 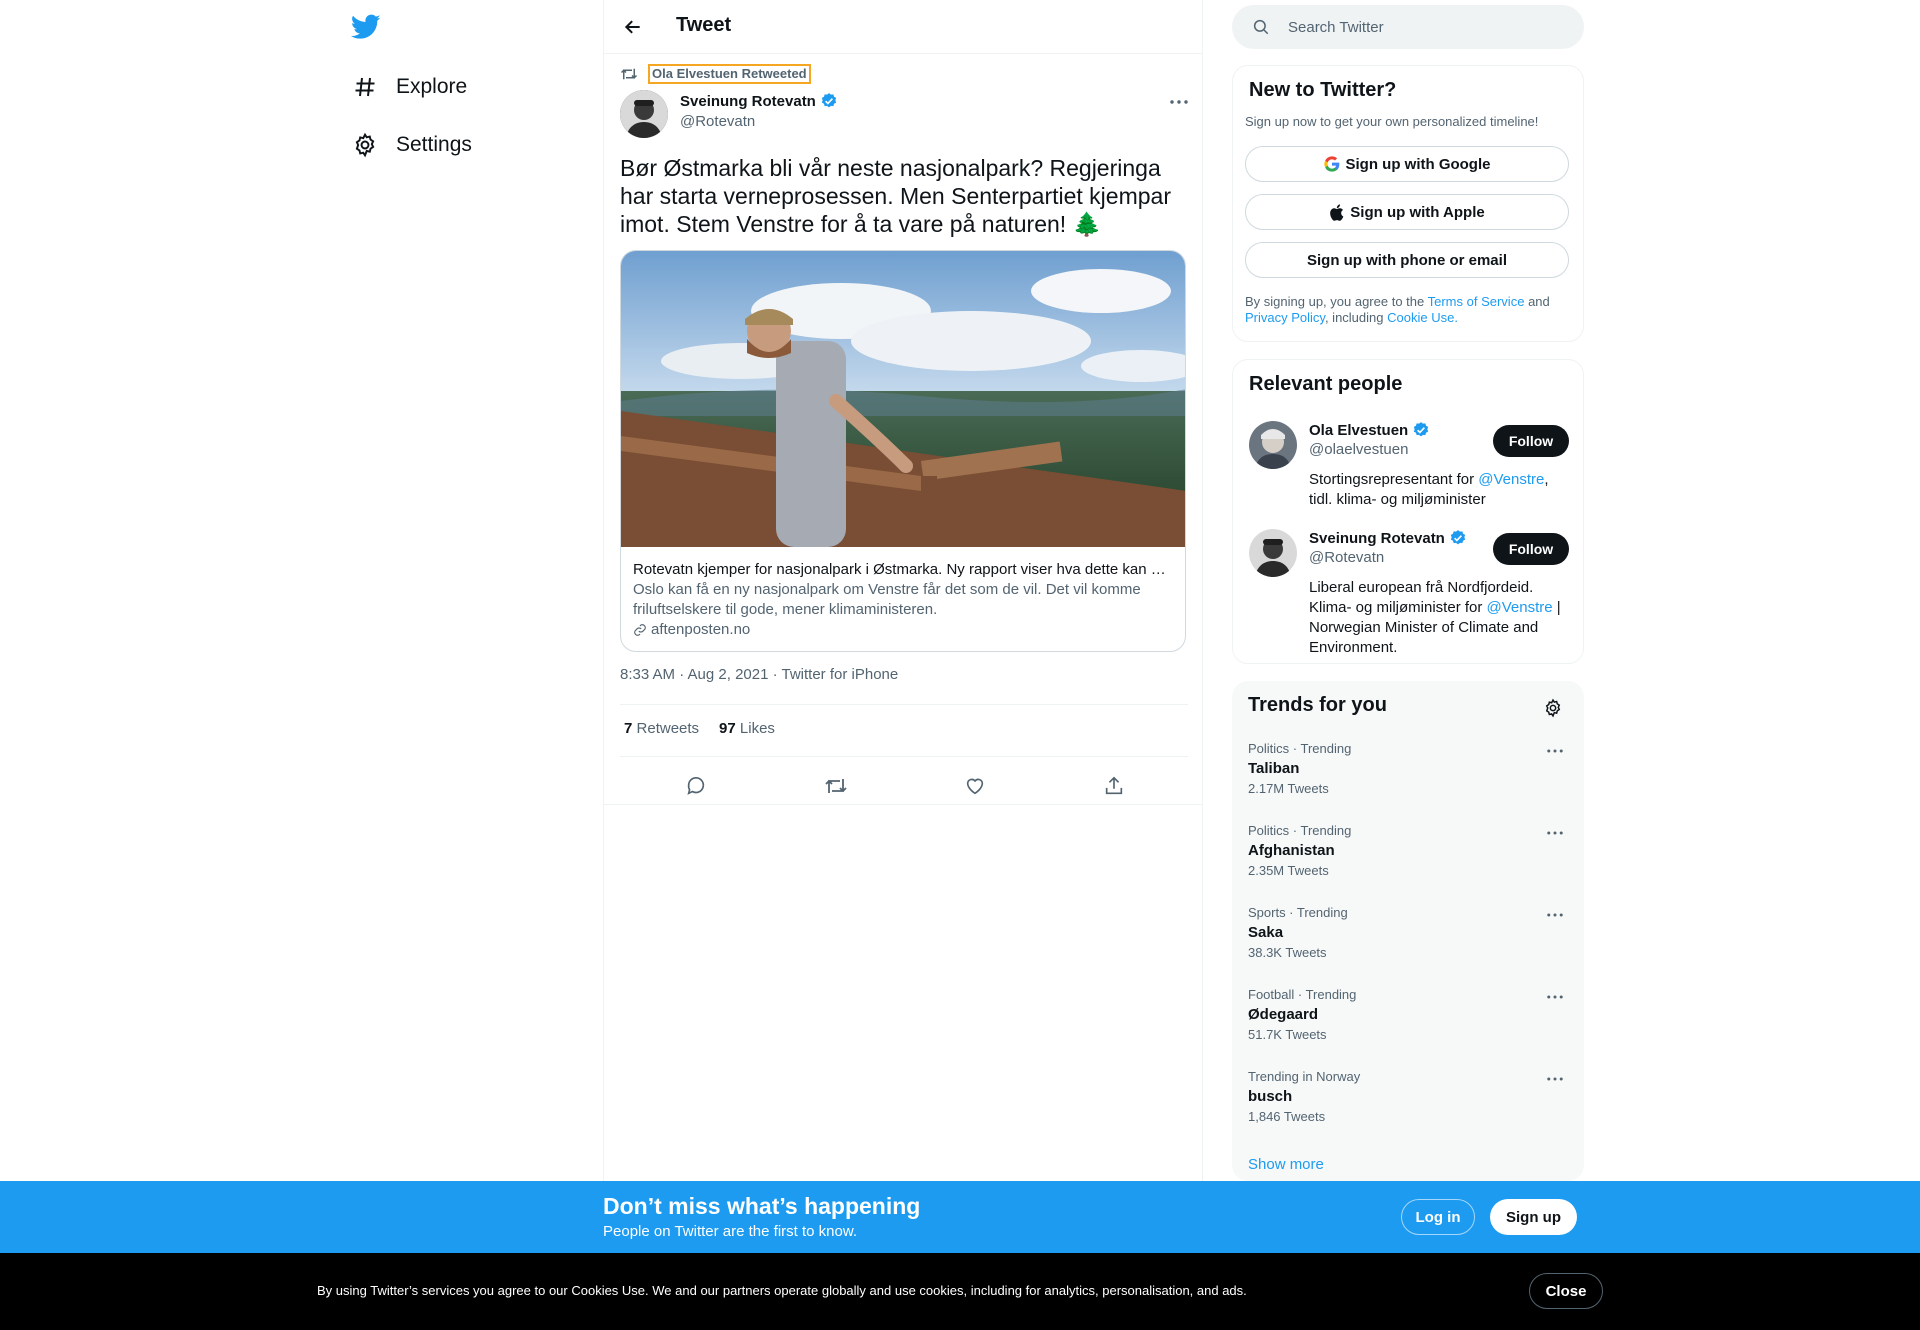 I want to click on reply-icon, so click(x=696, y=786).